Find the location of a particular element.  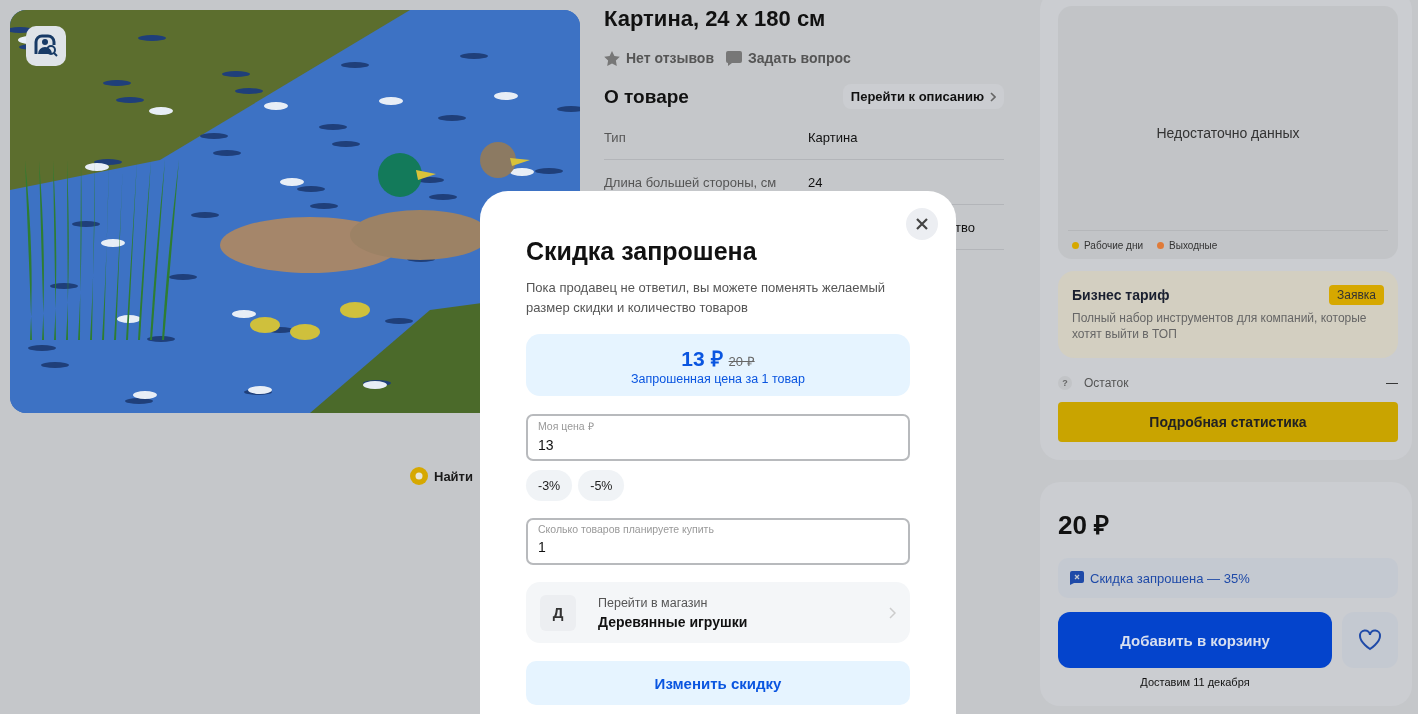

add-to-cart-button: Добавить в корзину is located at coordinates (1195, 640).